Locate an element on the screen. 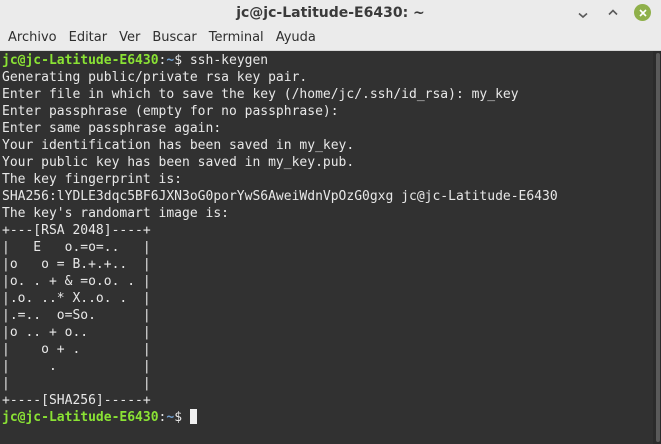  randomart-line: |.=.. o=So. | is located at coordinates (76, 315).